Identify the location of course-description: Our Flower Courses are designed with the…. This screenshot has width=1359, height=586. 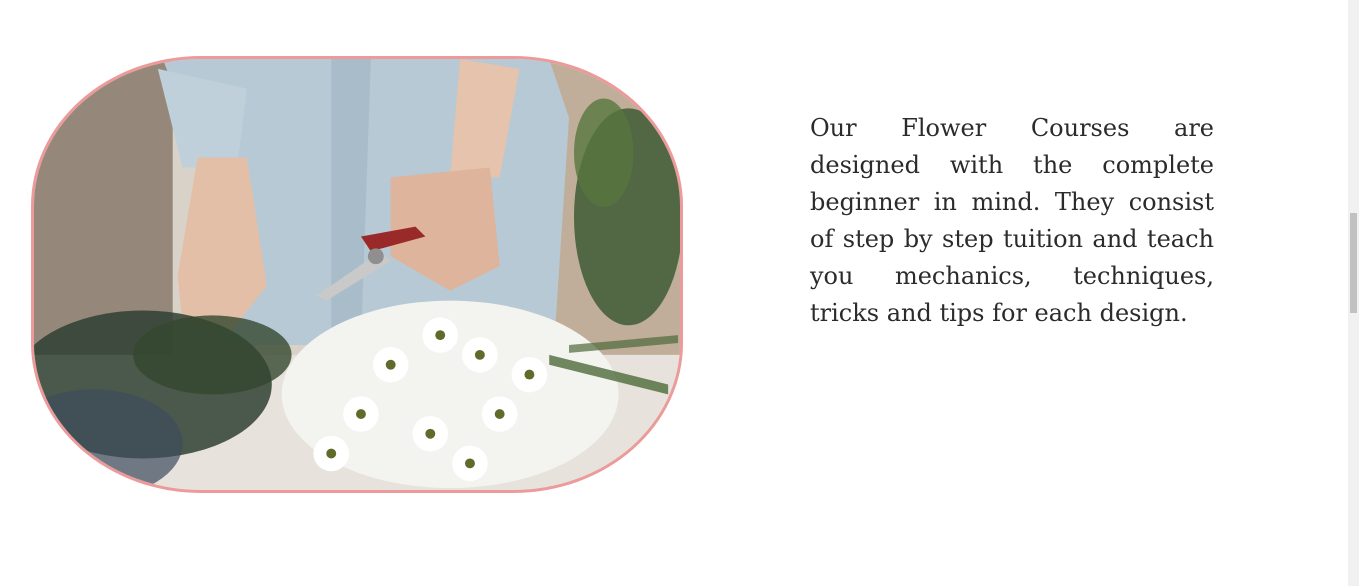
(1012, 220).